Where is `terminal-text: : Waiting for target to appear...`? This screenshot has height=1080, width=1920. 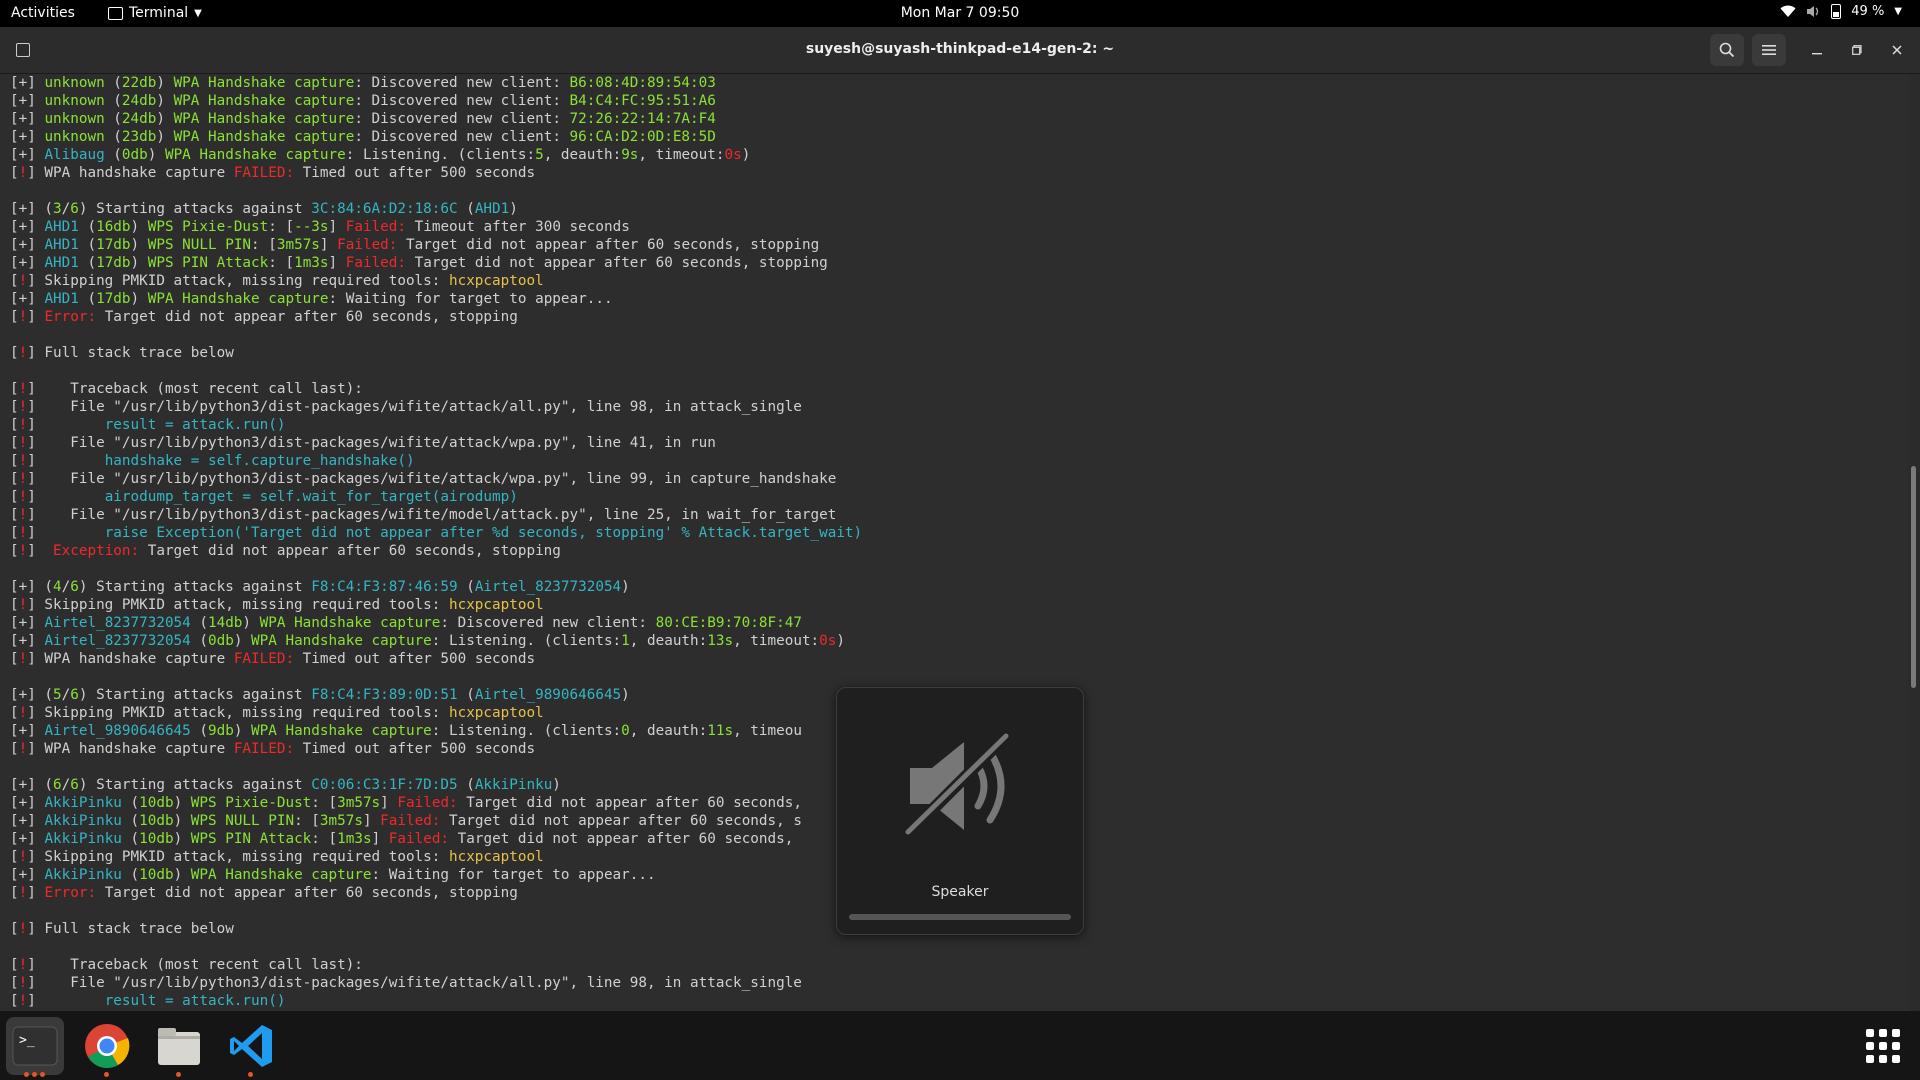 terminal-text: : Waiting for target to appear... is located at coordinates (513, 875).